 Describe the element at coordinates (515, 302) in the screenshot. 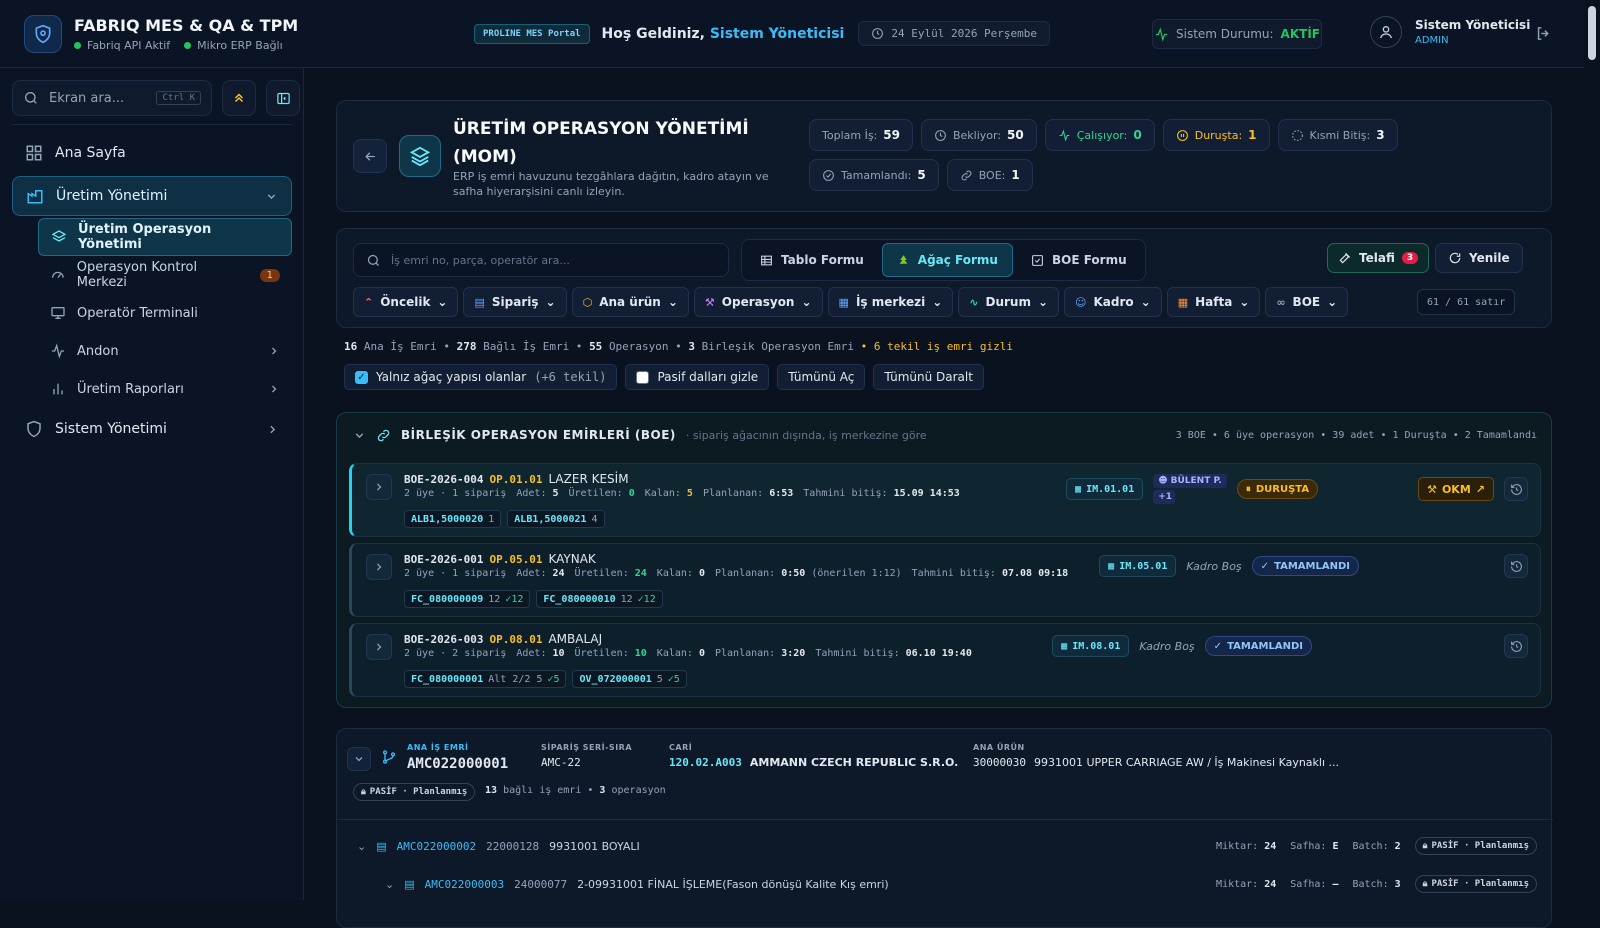

I see `filter-order: ▤ Sipariş ⌄` at that location.